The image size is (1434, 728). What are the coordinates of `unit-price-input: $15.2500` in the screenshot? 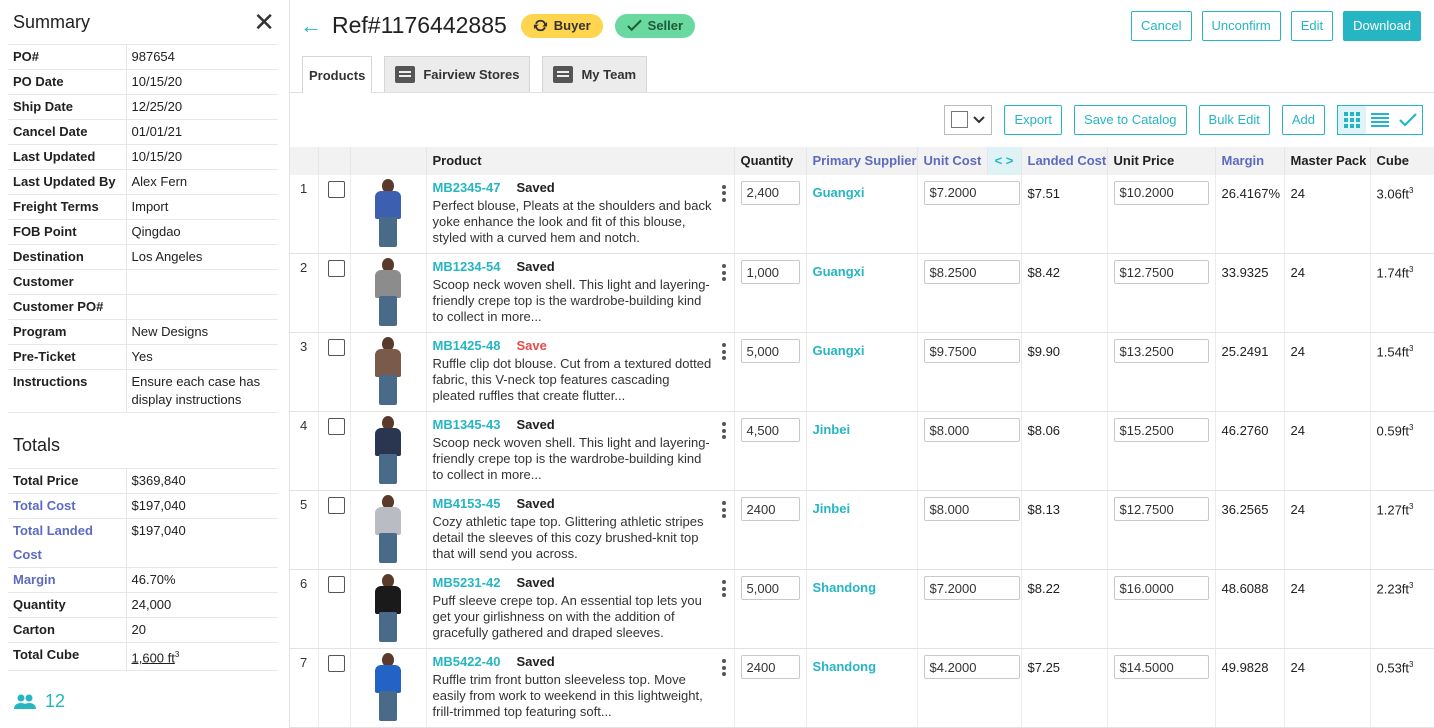 It's located at (1161, 430).